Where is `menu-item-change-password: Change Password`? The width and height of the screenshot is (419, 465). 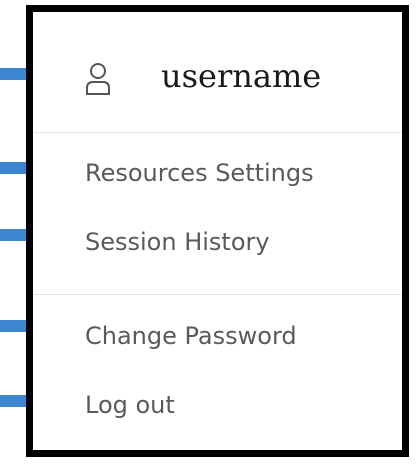 menu-item-change-password: Change Password is located at coordinates (191, 336).